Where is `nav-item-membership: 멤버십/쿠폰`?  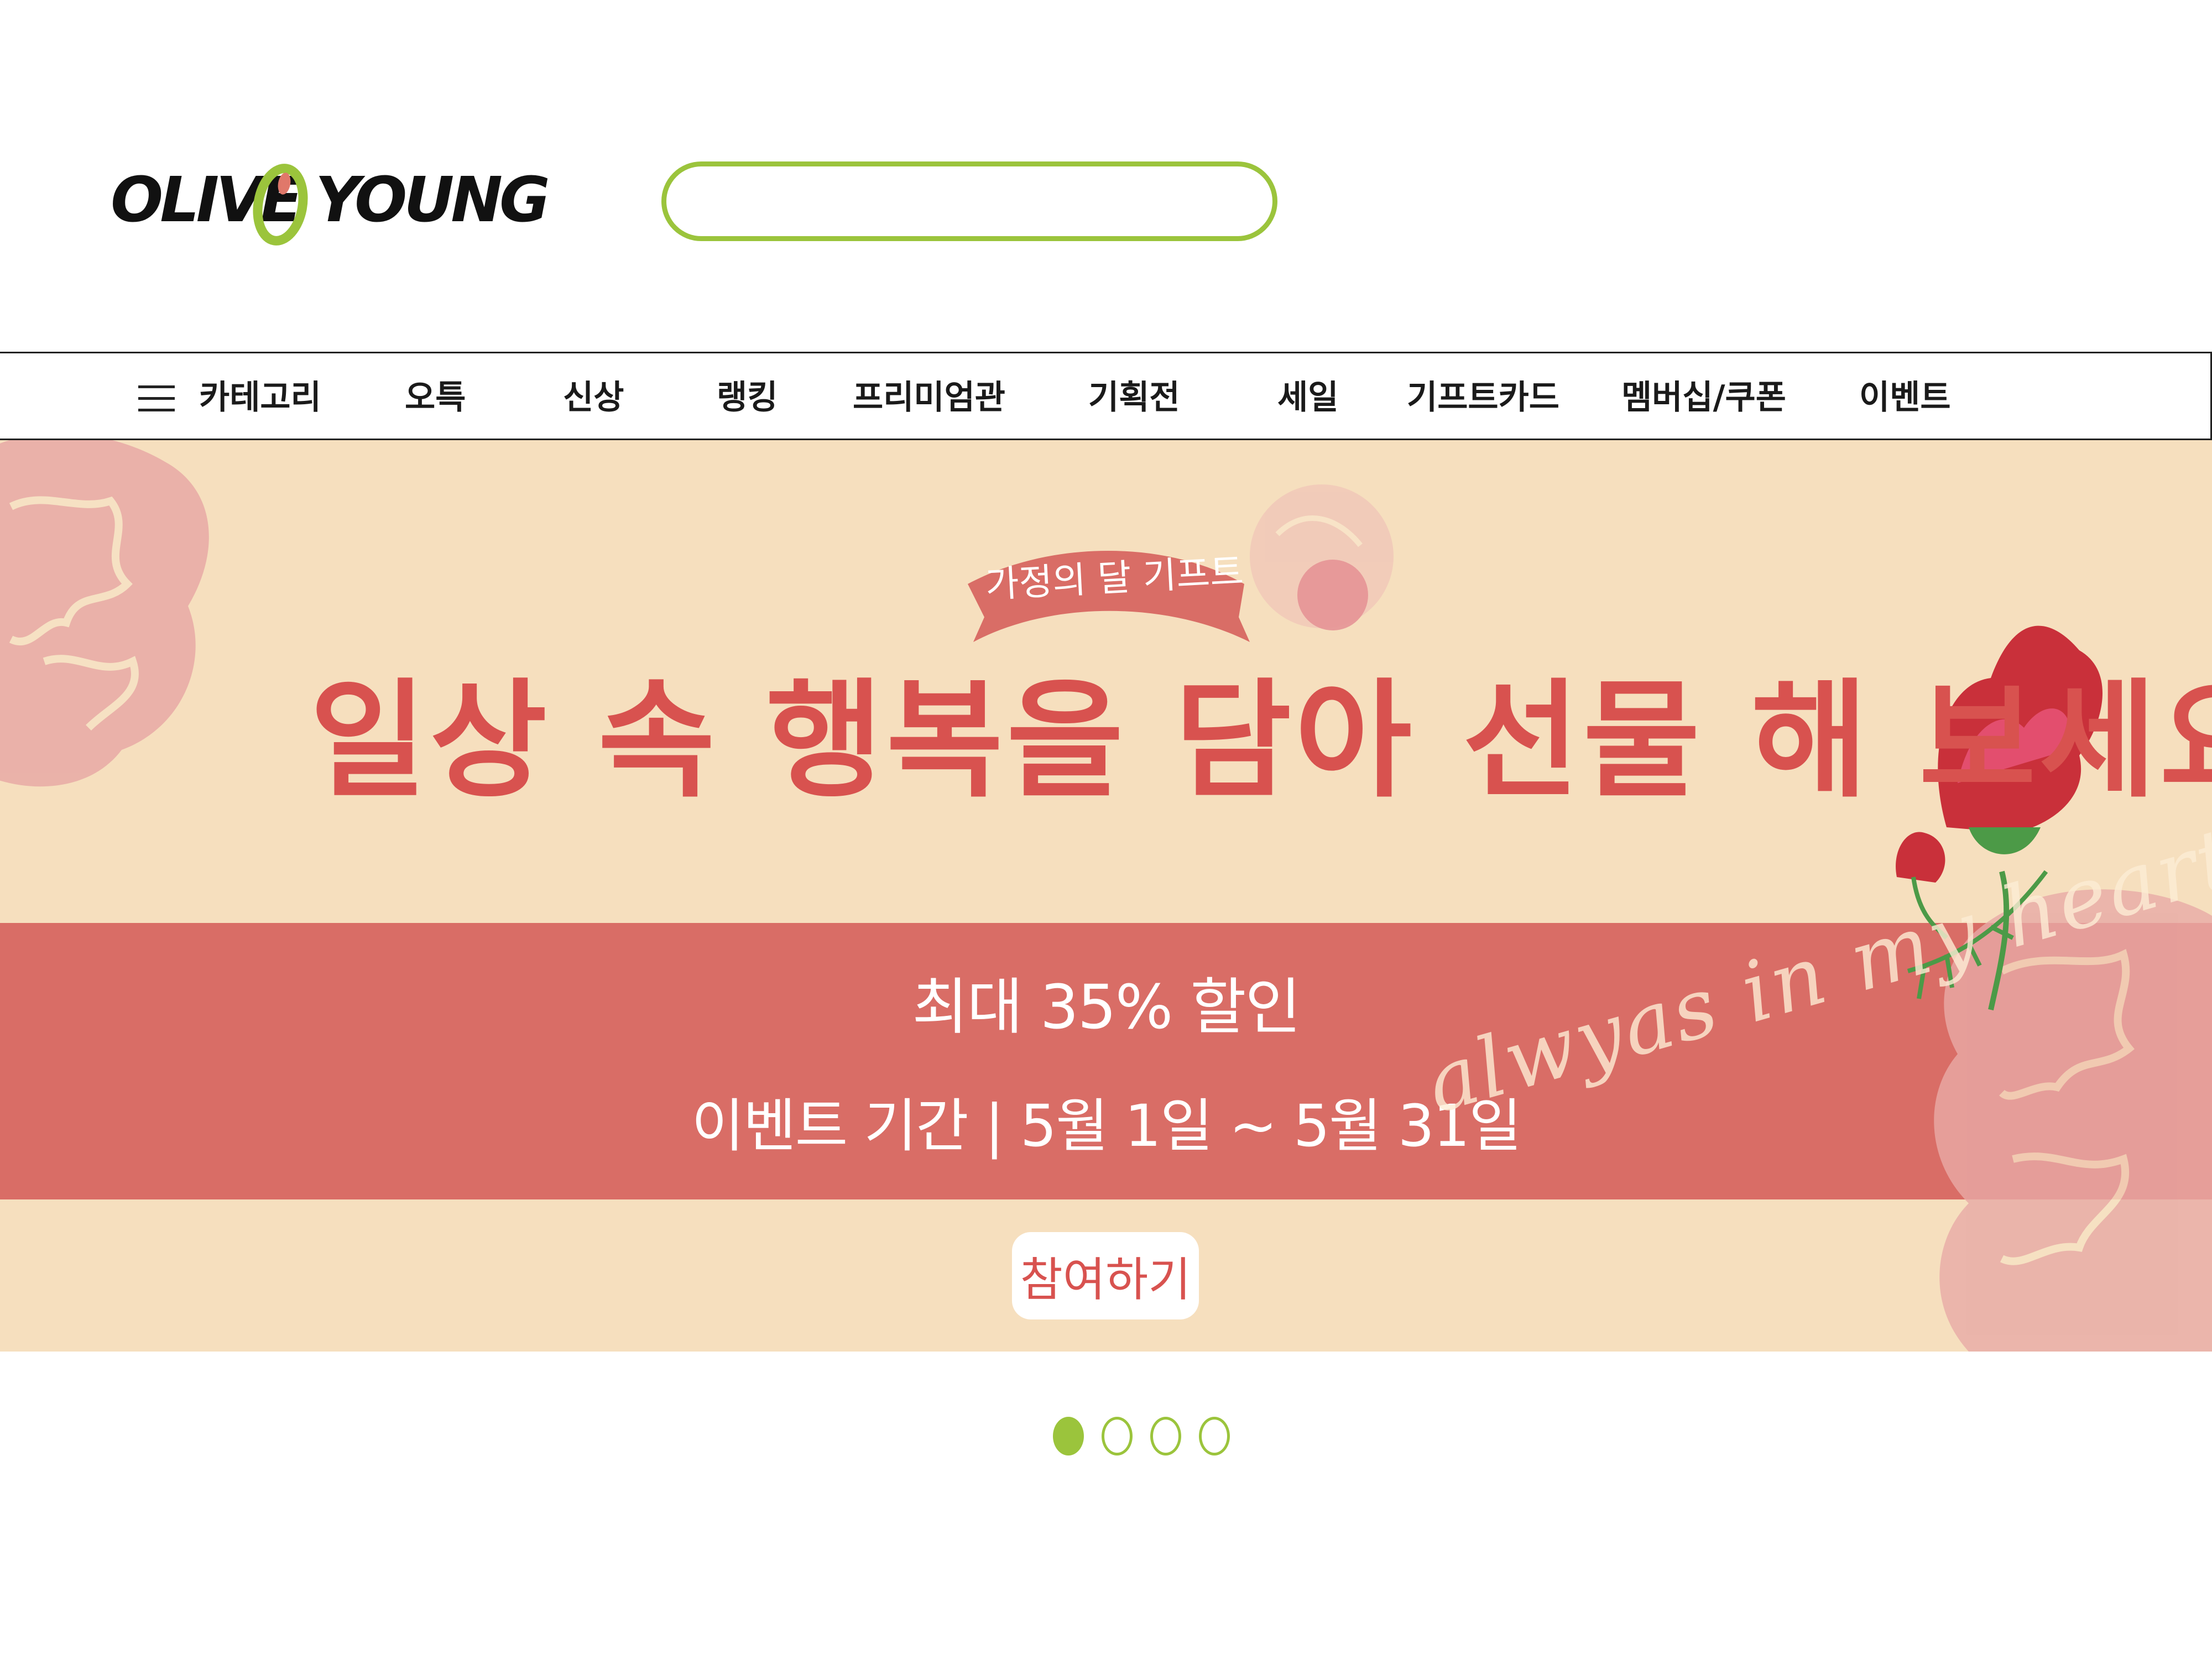
nav-item-membership: 멤버십/쿠폰 is located at coordinates (1704, 398).